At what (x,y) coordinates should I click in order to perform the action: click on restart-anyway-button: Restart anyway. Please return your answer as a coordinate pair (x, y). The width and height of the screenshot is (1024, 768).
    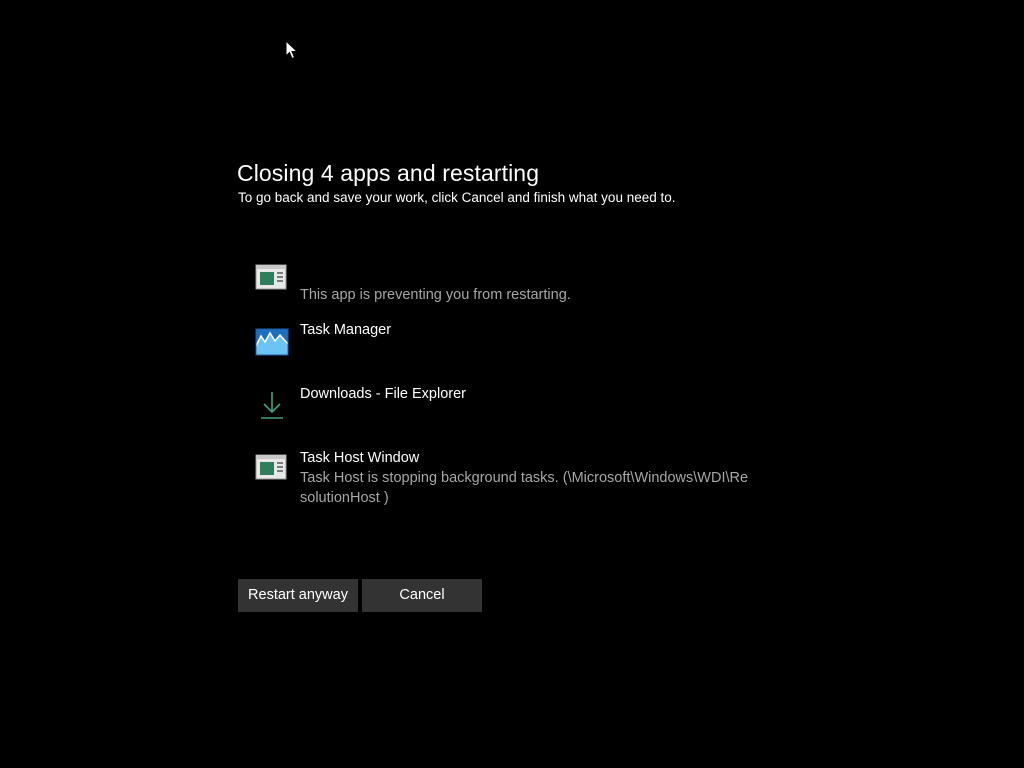
    Looking at the image, I should click on (298, 595).